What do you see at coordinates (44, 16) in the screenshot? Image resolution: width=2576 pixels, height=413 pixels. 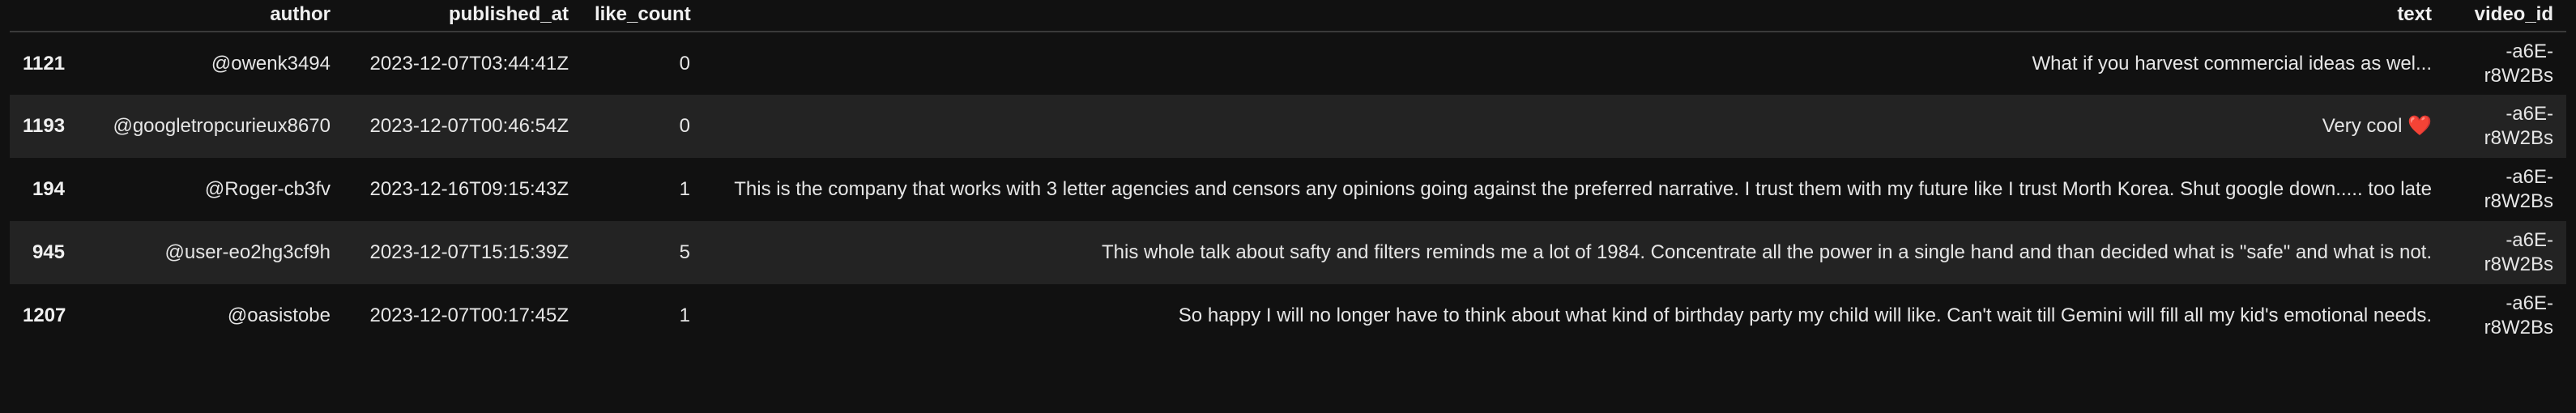 I see `header-index` at bounding box center [44, 16].